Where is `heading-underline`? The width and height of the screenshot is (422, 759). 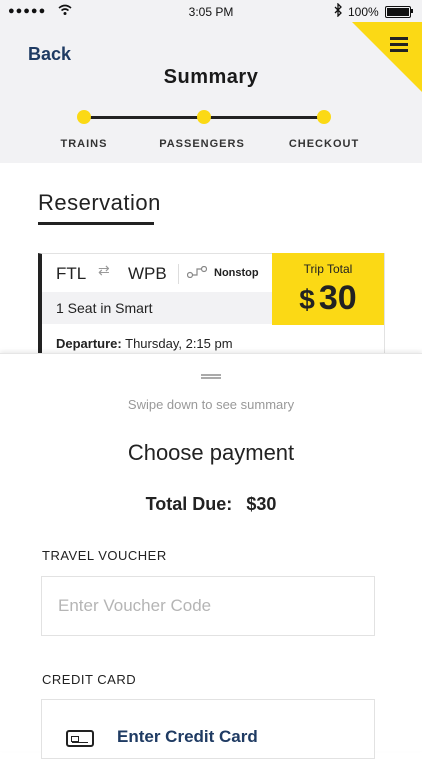 heading-underline is located at coordinates (96, 223).